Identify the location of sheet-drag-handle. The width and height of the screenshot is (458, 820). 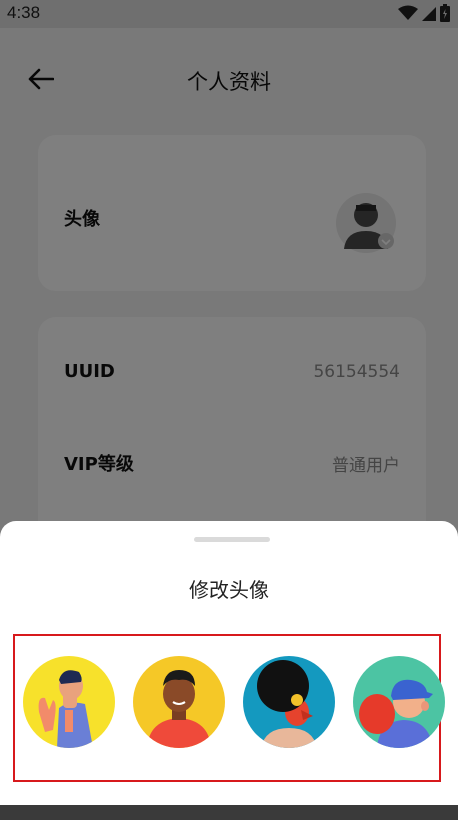
(232, 539).